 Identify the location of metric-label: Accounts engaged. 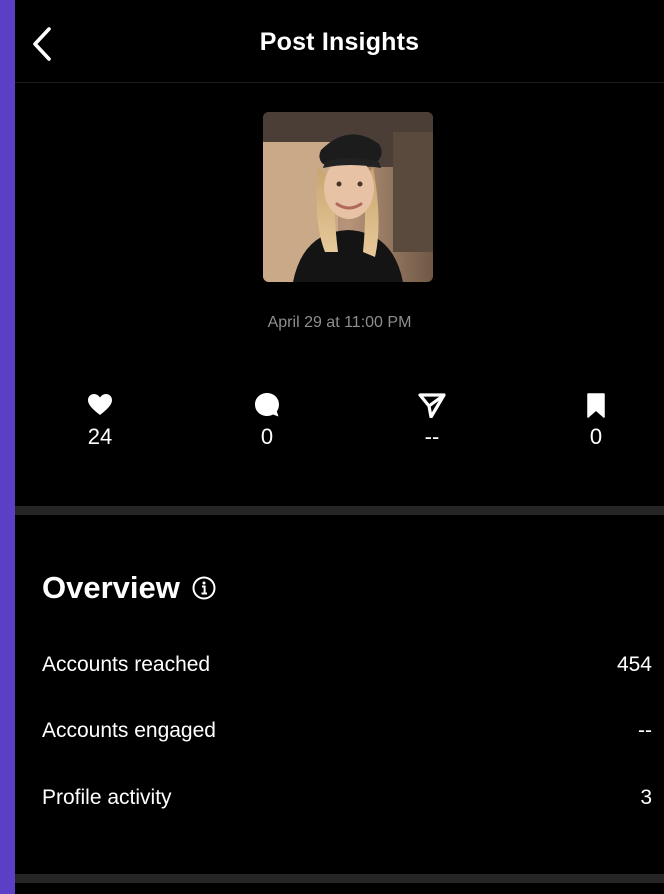
(129, 730).